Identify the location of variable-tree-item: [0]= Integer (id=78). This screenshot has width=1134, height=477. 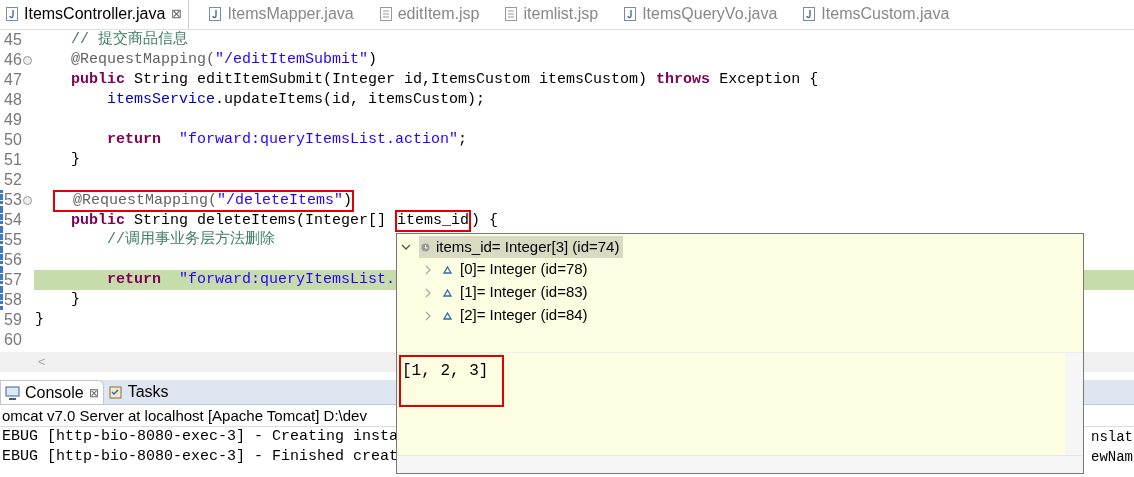
(515, 269).